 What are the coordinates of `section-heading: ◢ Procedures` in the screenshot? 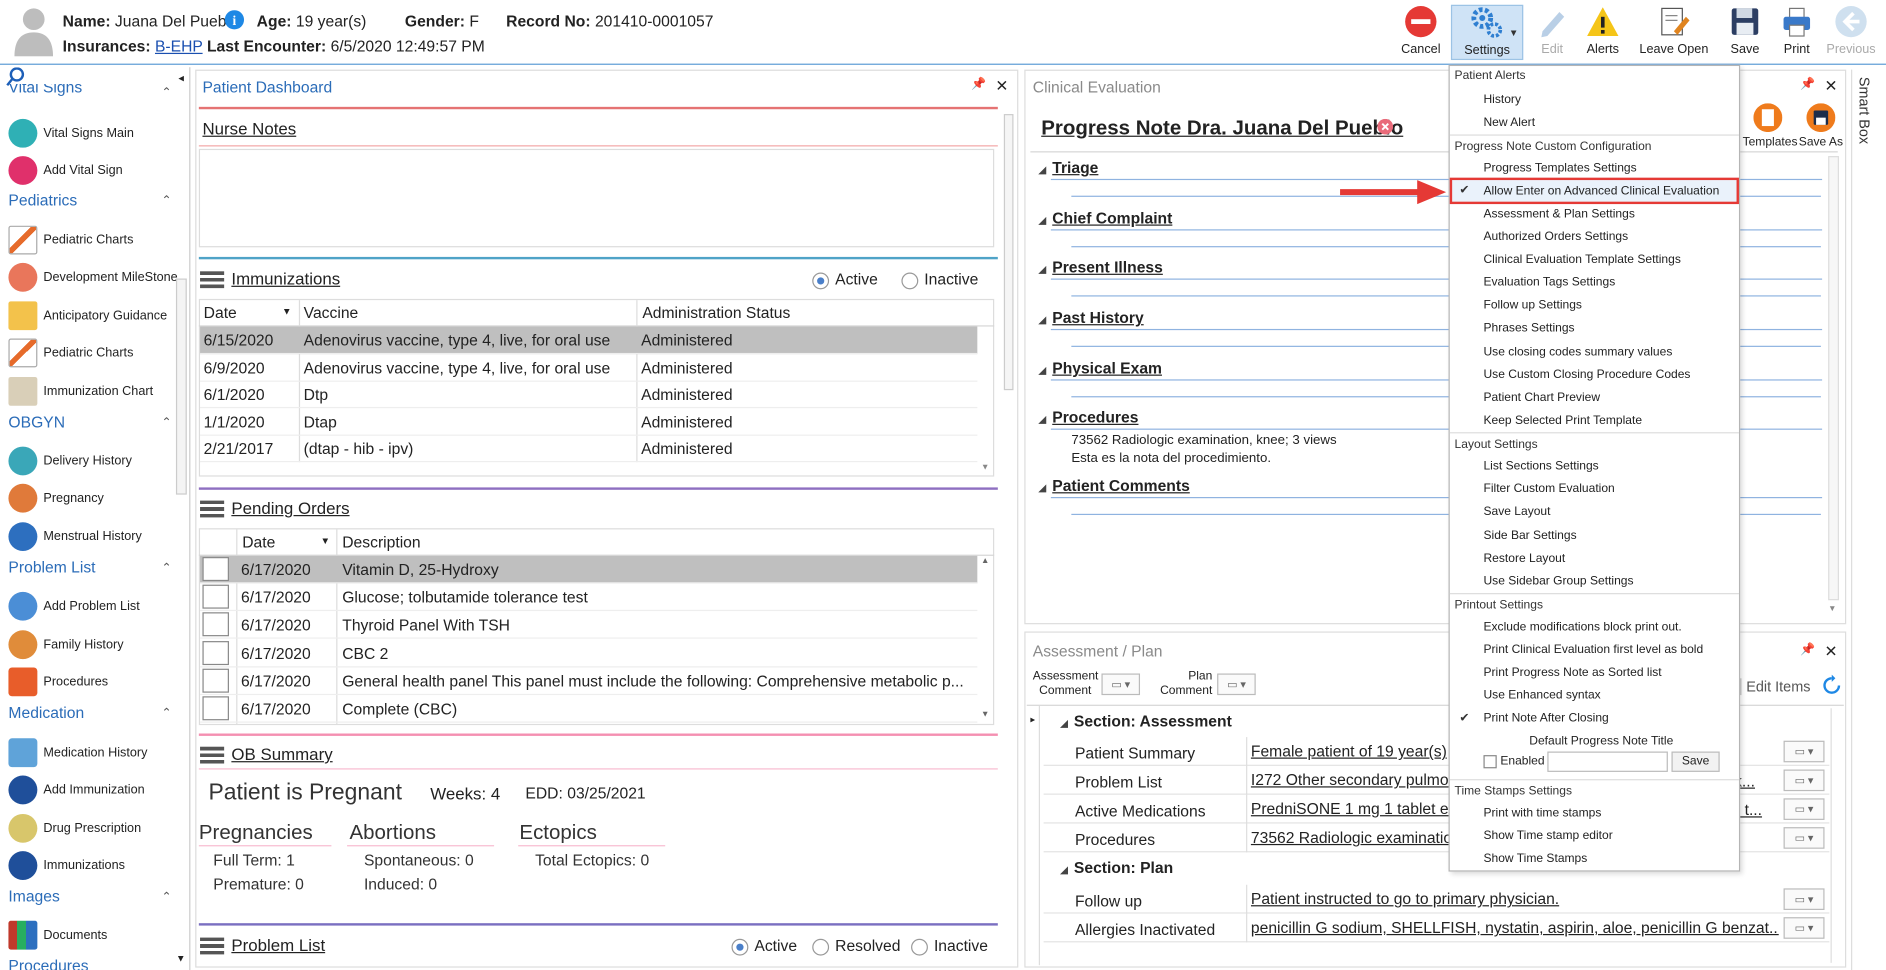 It's located at (1089, 417).